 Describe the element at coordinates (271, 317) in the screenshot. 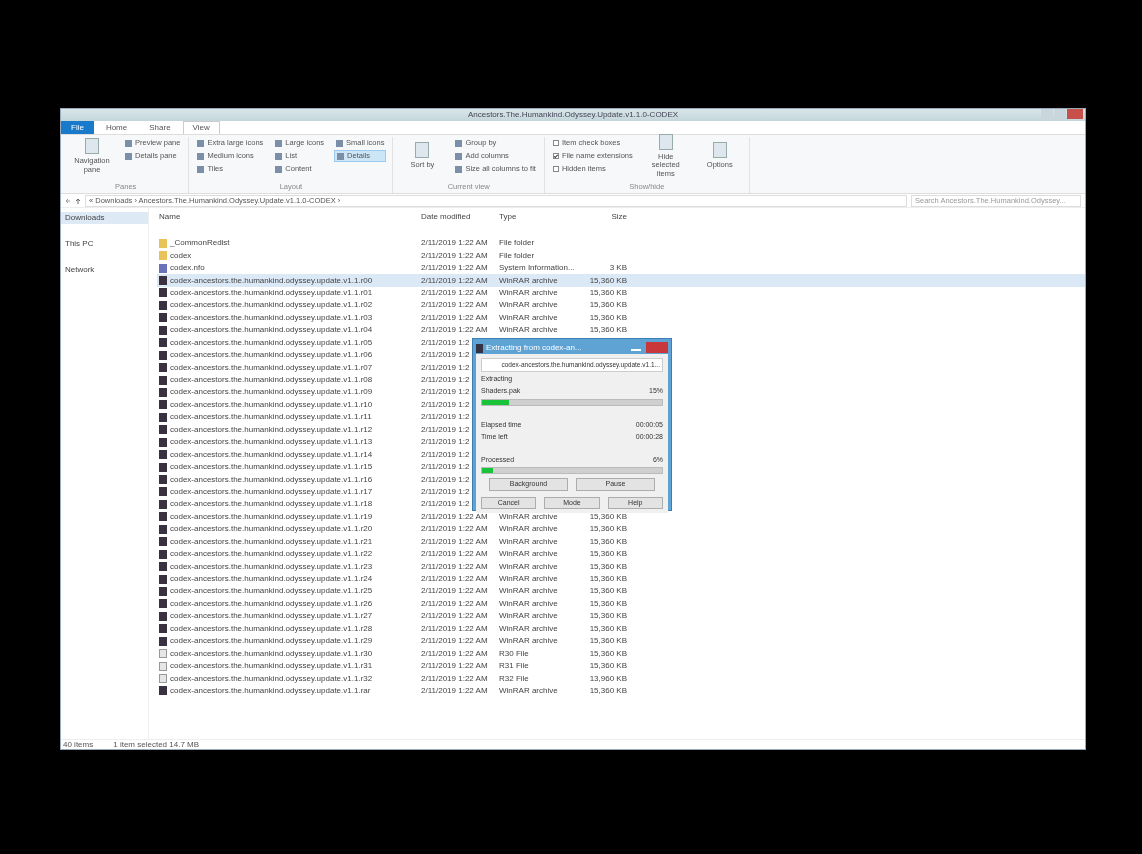

I see `file-name: codex-ancestors.the.humankind.odyssey.update.v1.1.r03` at that location.